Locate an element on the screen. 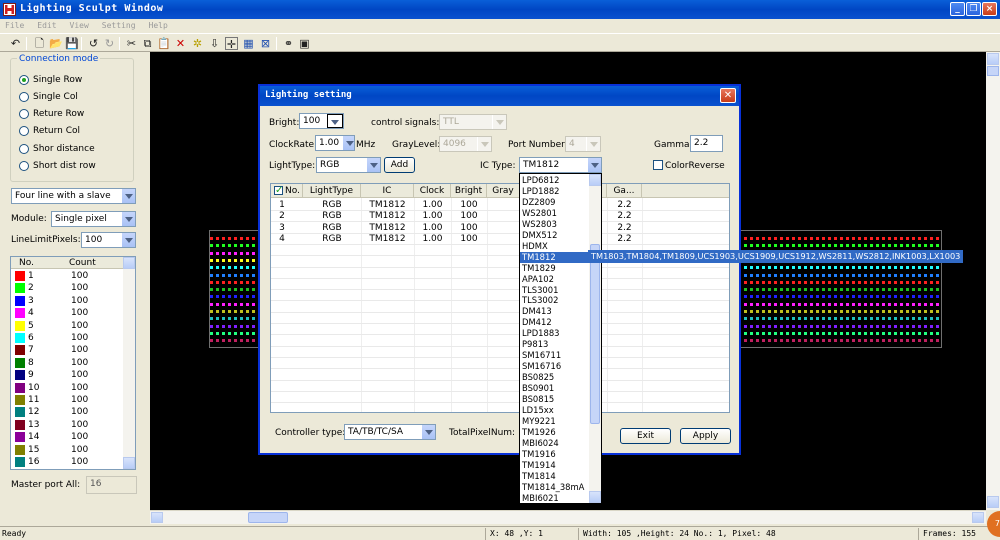 Image resolution: width=1000 pixels, height=540 pixels. ic-option: TM1812 is located at coordinates (554, 257).